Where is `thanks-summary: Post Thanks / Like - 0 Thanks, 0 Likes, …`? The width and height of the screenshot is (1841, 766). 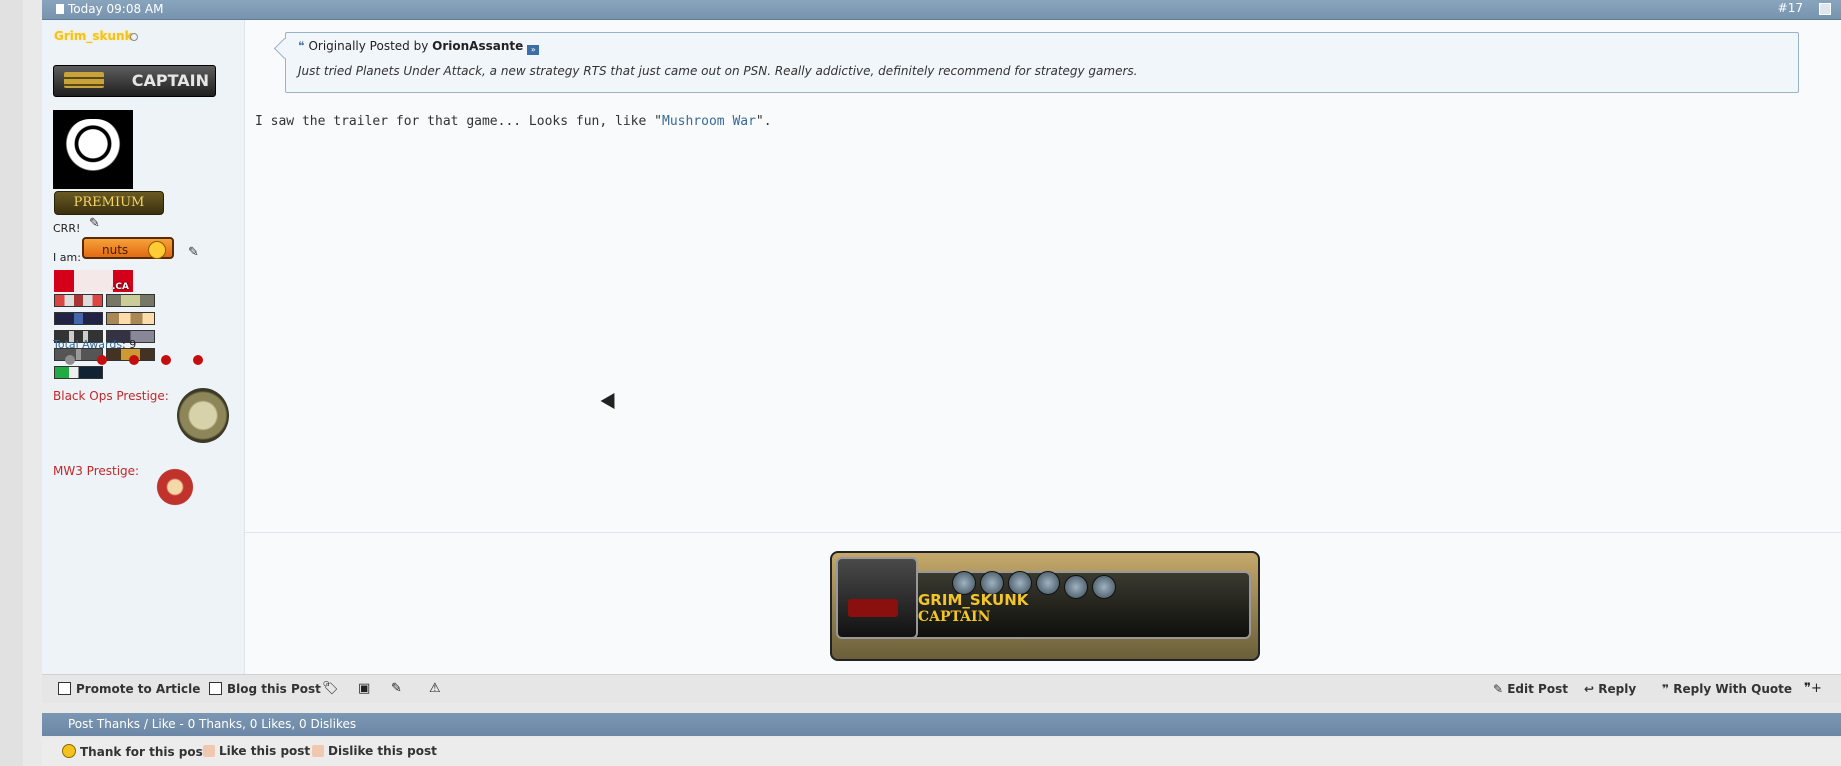 thanks-summary: Post Thanks / Like - 0 Thanks, 0 Likes, … is located at coordinates (212, 724).